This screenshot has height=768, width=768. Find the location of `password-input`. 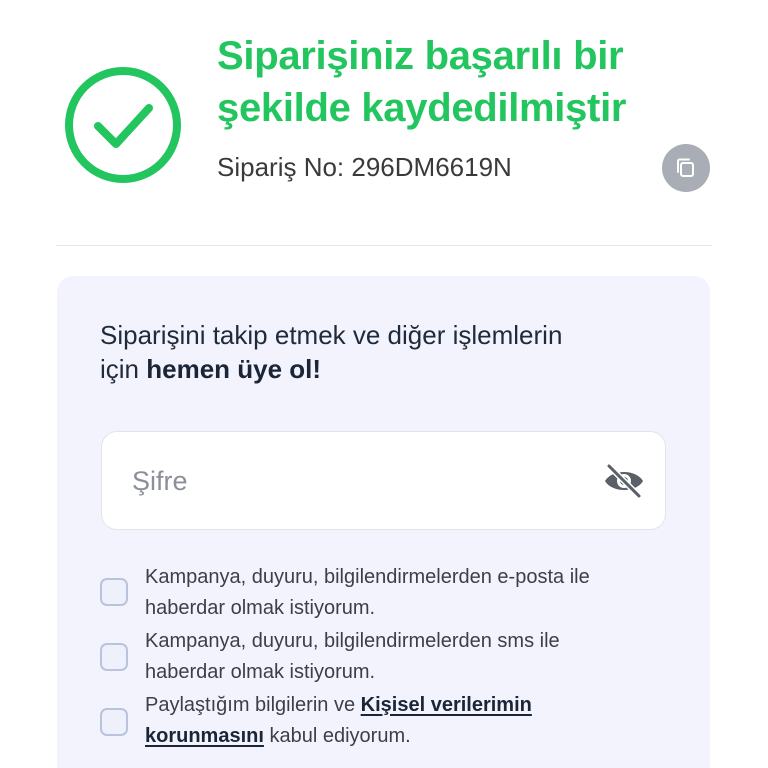

password-input is located at coordinates (352, 481).